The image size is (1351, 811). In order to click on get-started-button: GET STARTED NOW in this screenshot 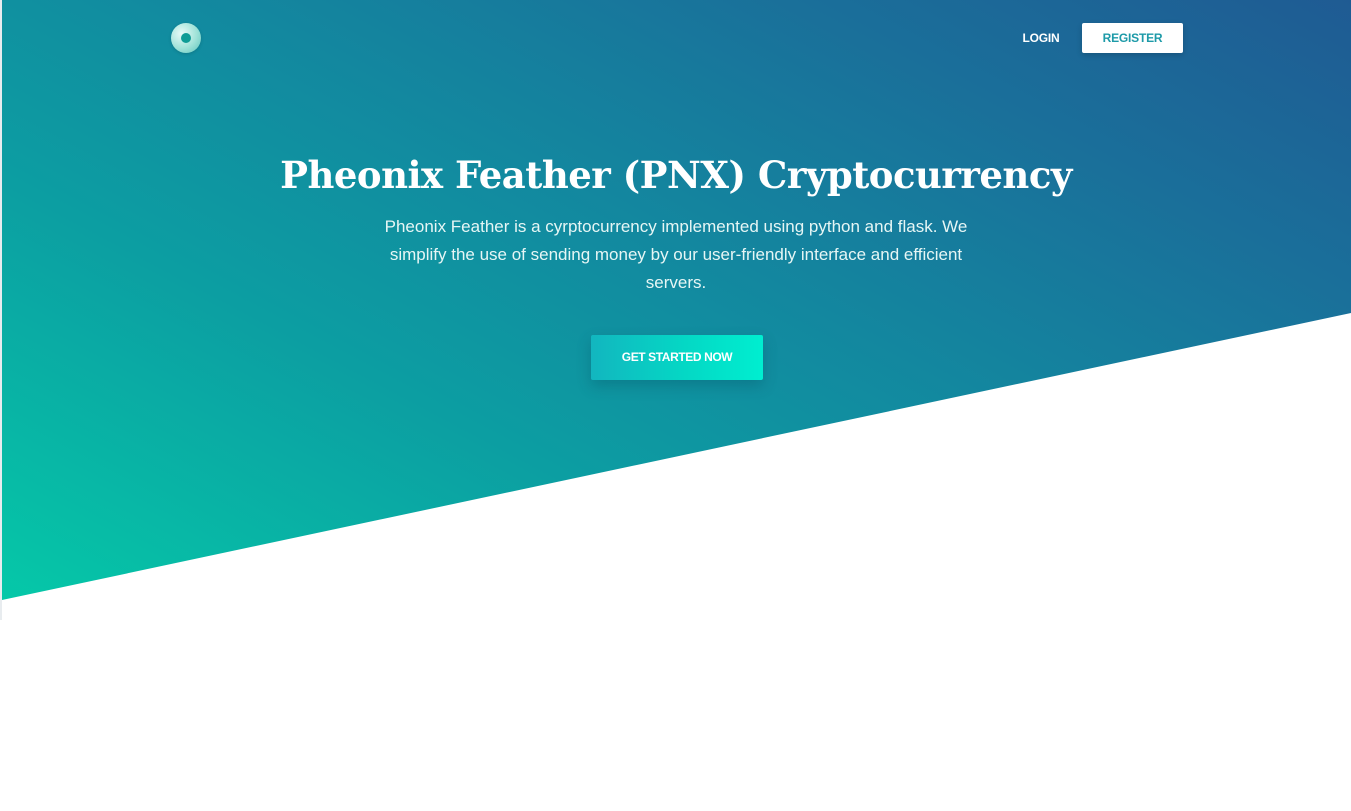, I will do `click(677, 357)`.